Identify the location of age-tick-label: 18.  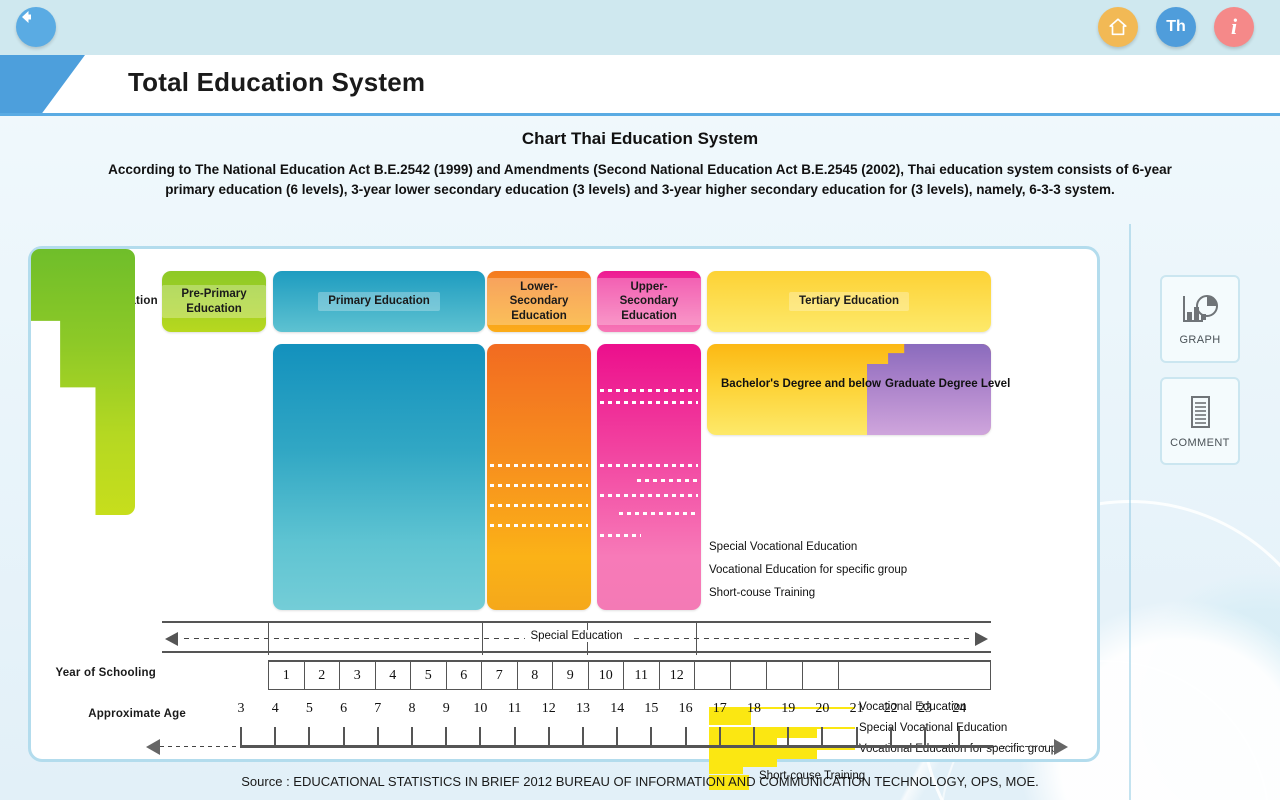
(754, 708).